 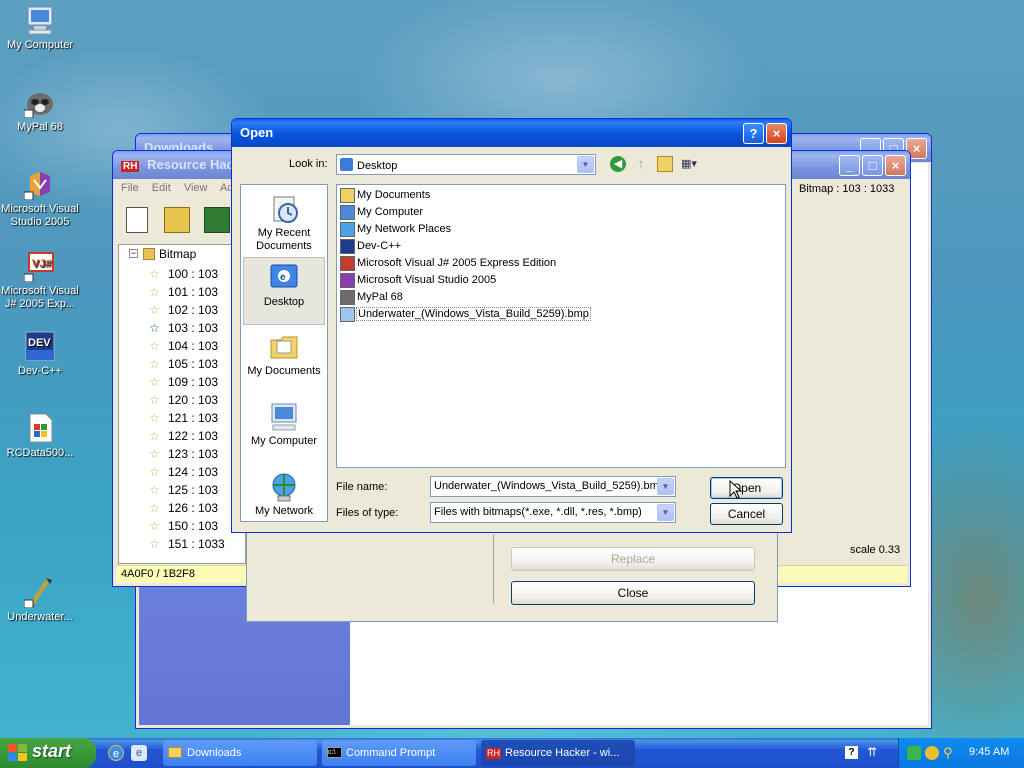 I want to click on desktop-icon-label: MyPal 68, so click(x=40, y=127).